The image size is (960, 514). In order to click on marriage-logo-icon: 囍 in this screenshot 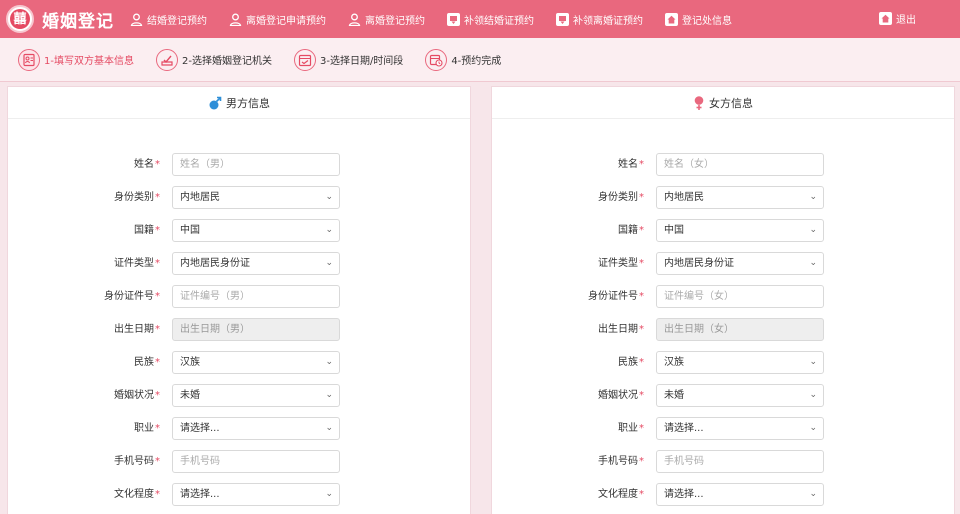, I will do `click(20, 19)`.